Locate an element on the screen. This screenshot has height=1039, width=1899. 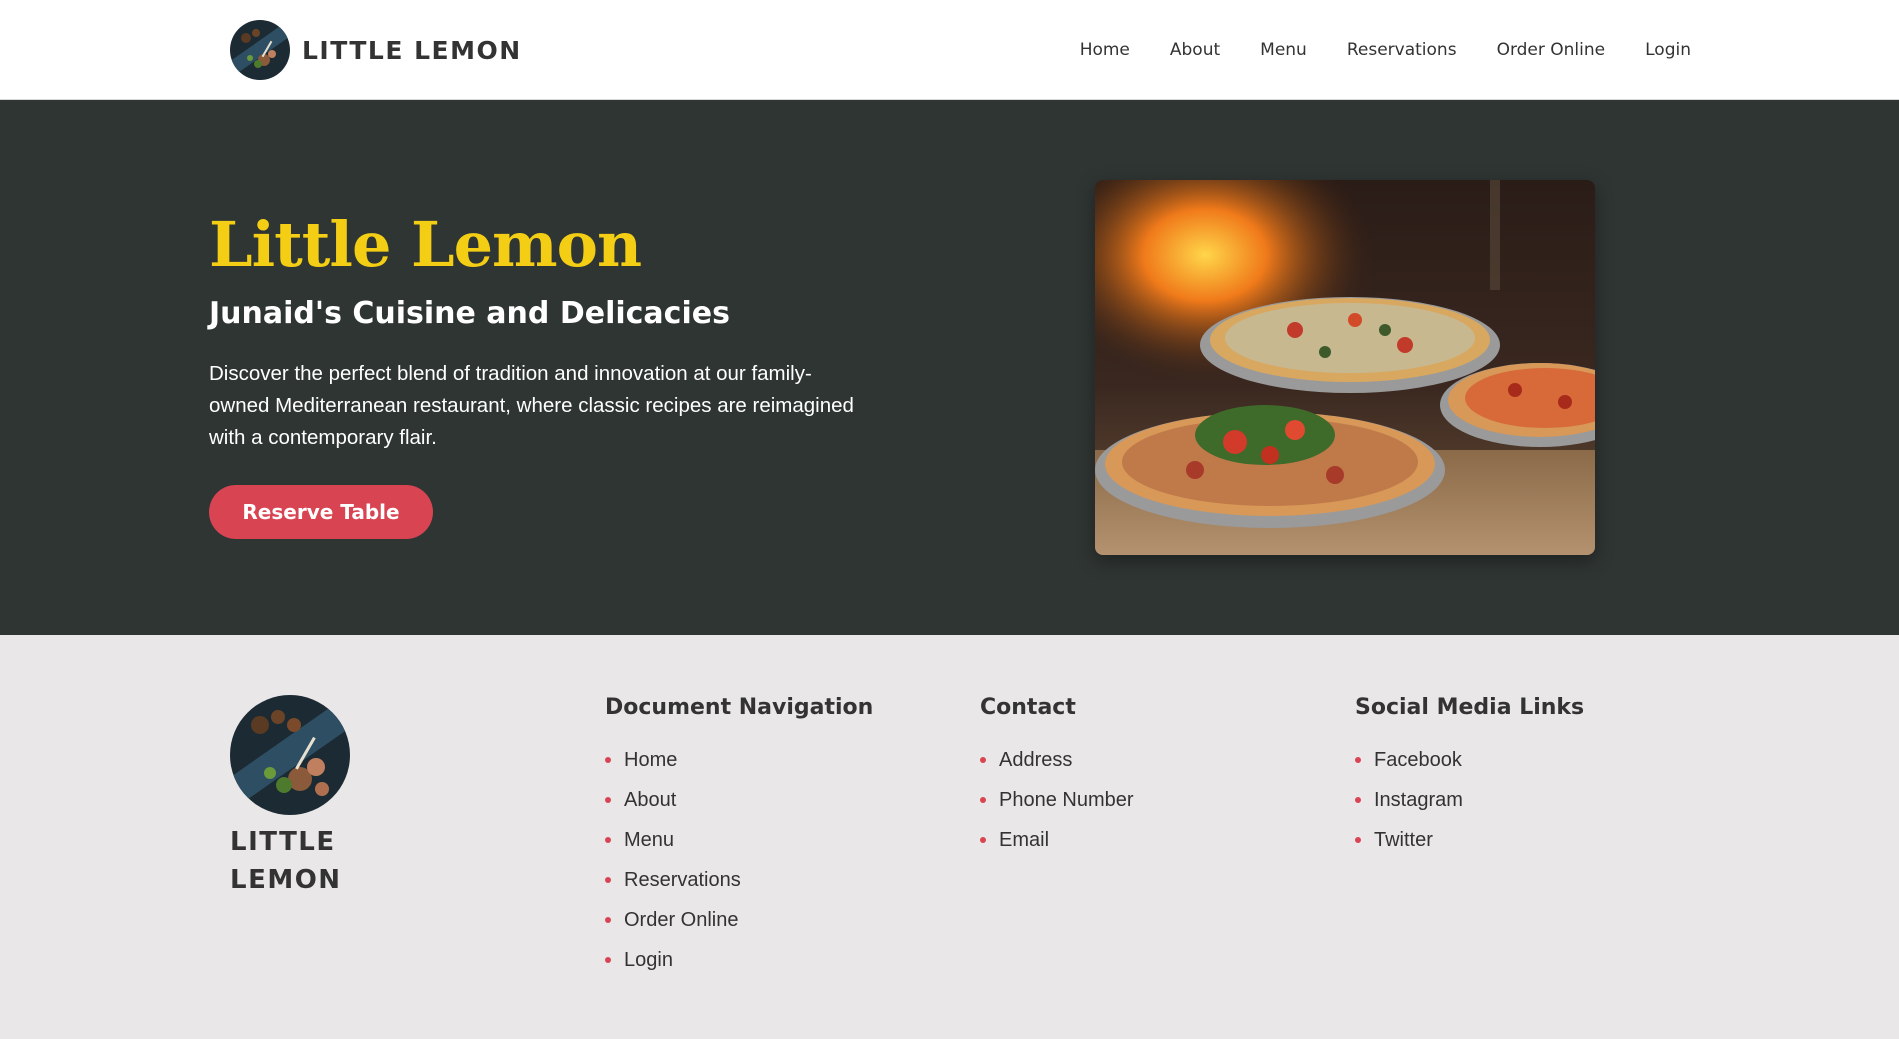
list-item: Order Online is located at coordinates (739, 920).